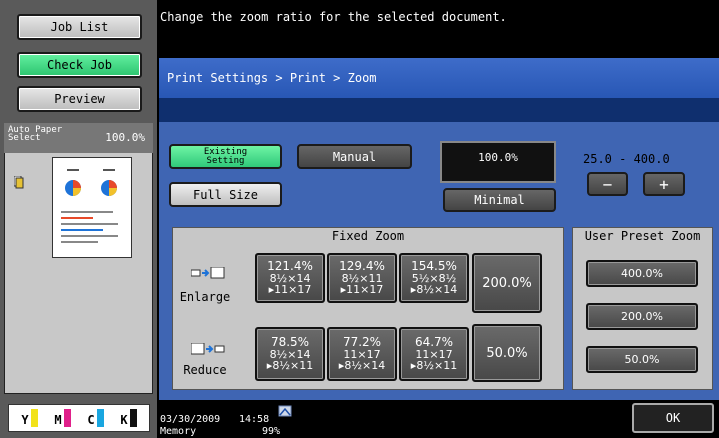 The image size is (719, 438). I want to click on breadcrumb: Print Settings > Print > Zoom, so click(439, 78).